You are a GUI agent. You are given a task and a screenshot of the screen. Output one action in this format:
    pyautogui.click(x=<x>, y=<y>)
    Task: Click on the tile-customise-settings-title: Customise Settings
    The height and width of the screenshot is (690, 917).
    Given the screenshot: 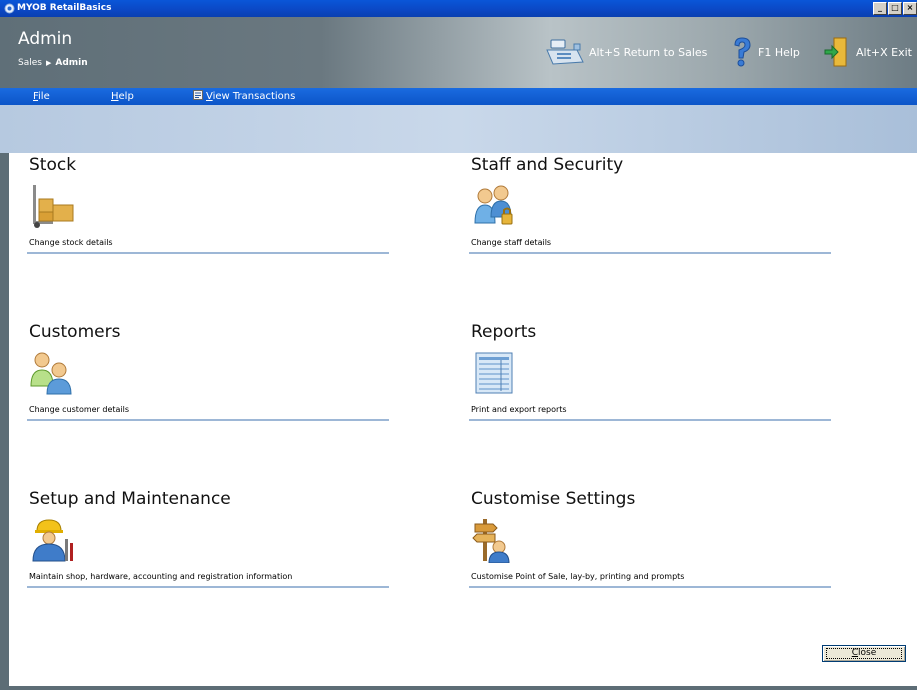 What is the action you would take?
    pyautogui.click(x=553, y=499)
    